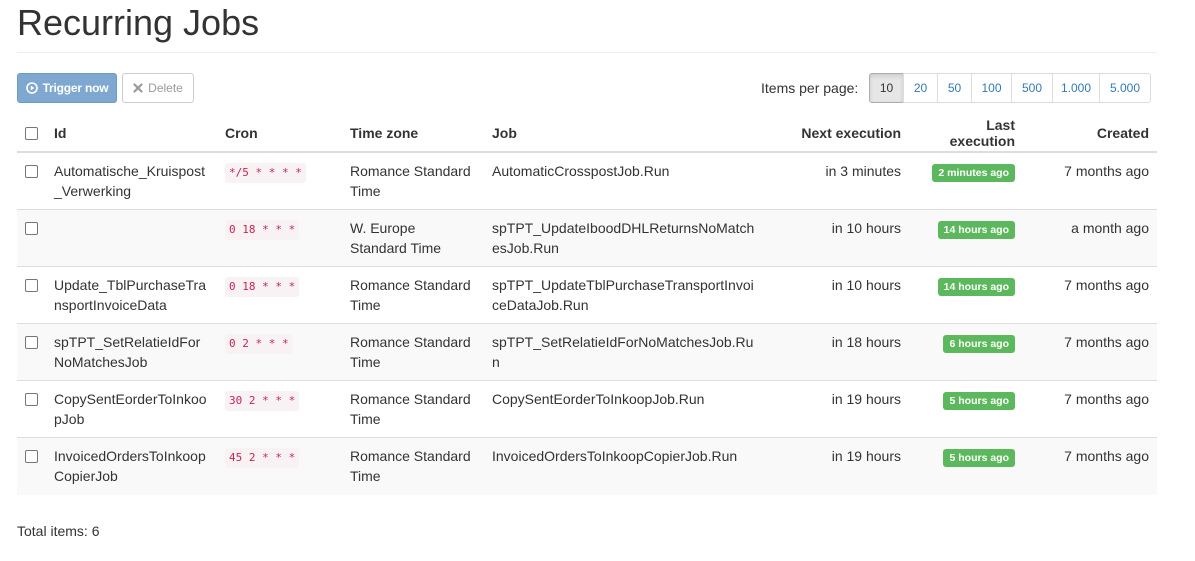 The height and width of the screenshot is (561, 1195). What do you see at coordinates (837, 352) in the screenshot?
I see `next-execution: in 18 hours` at bounding box center [837, 352].